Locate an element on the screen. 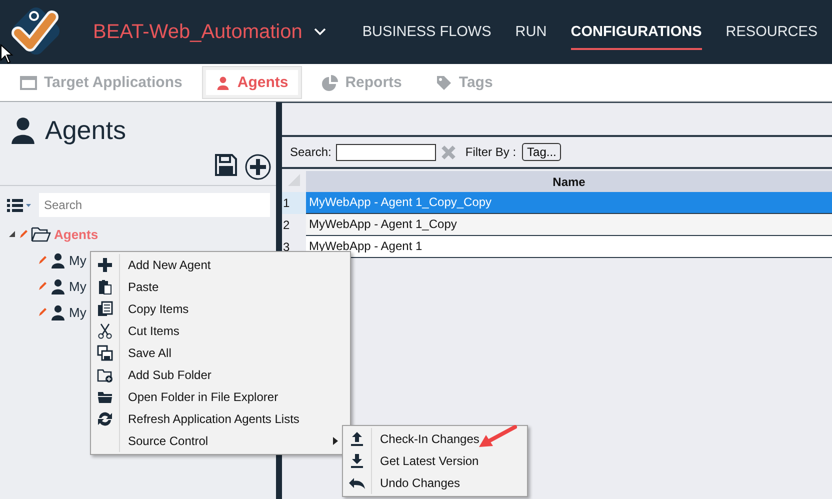  project-name: BEAT-Web_Automation is located at coordinates (197, 32).